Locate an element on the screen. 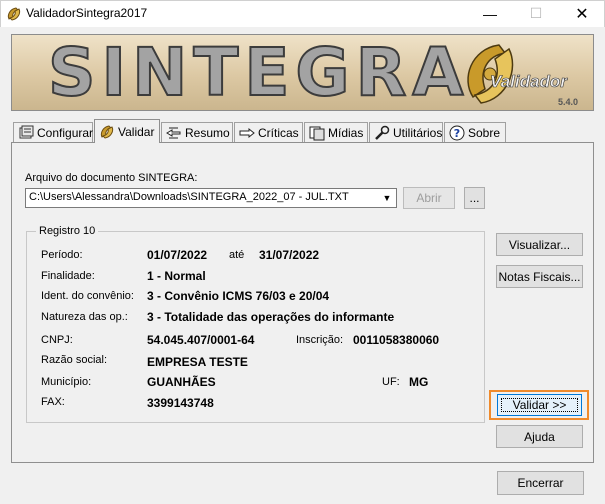  banner-subtitle: Validador is located at coordinates (528, 82).